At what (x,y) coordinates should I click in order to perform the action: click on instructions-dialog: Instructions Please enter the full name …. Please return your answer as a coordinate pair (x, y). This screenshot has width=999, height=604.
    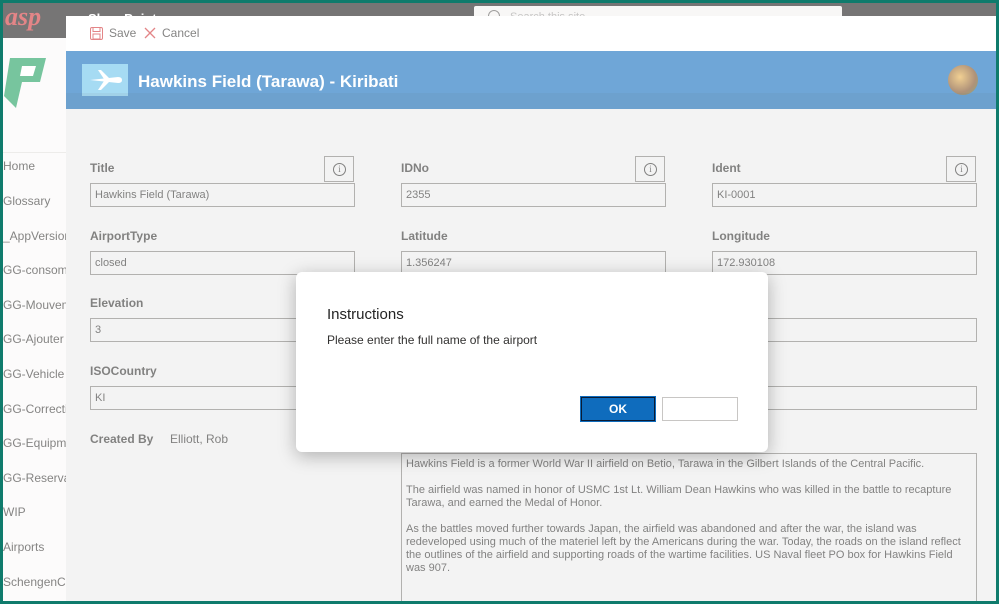
    Looking at the image, I should click on (532, 362).